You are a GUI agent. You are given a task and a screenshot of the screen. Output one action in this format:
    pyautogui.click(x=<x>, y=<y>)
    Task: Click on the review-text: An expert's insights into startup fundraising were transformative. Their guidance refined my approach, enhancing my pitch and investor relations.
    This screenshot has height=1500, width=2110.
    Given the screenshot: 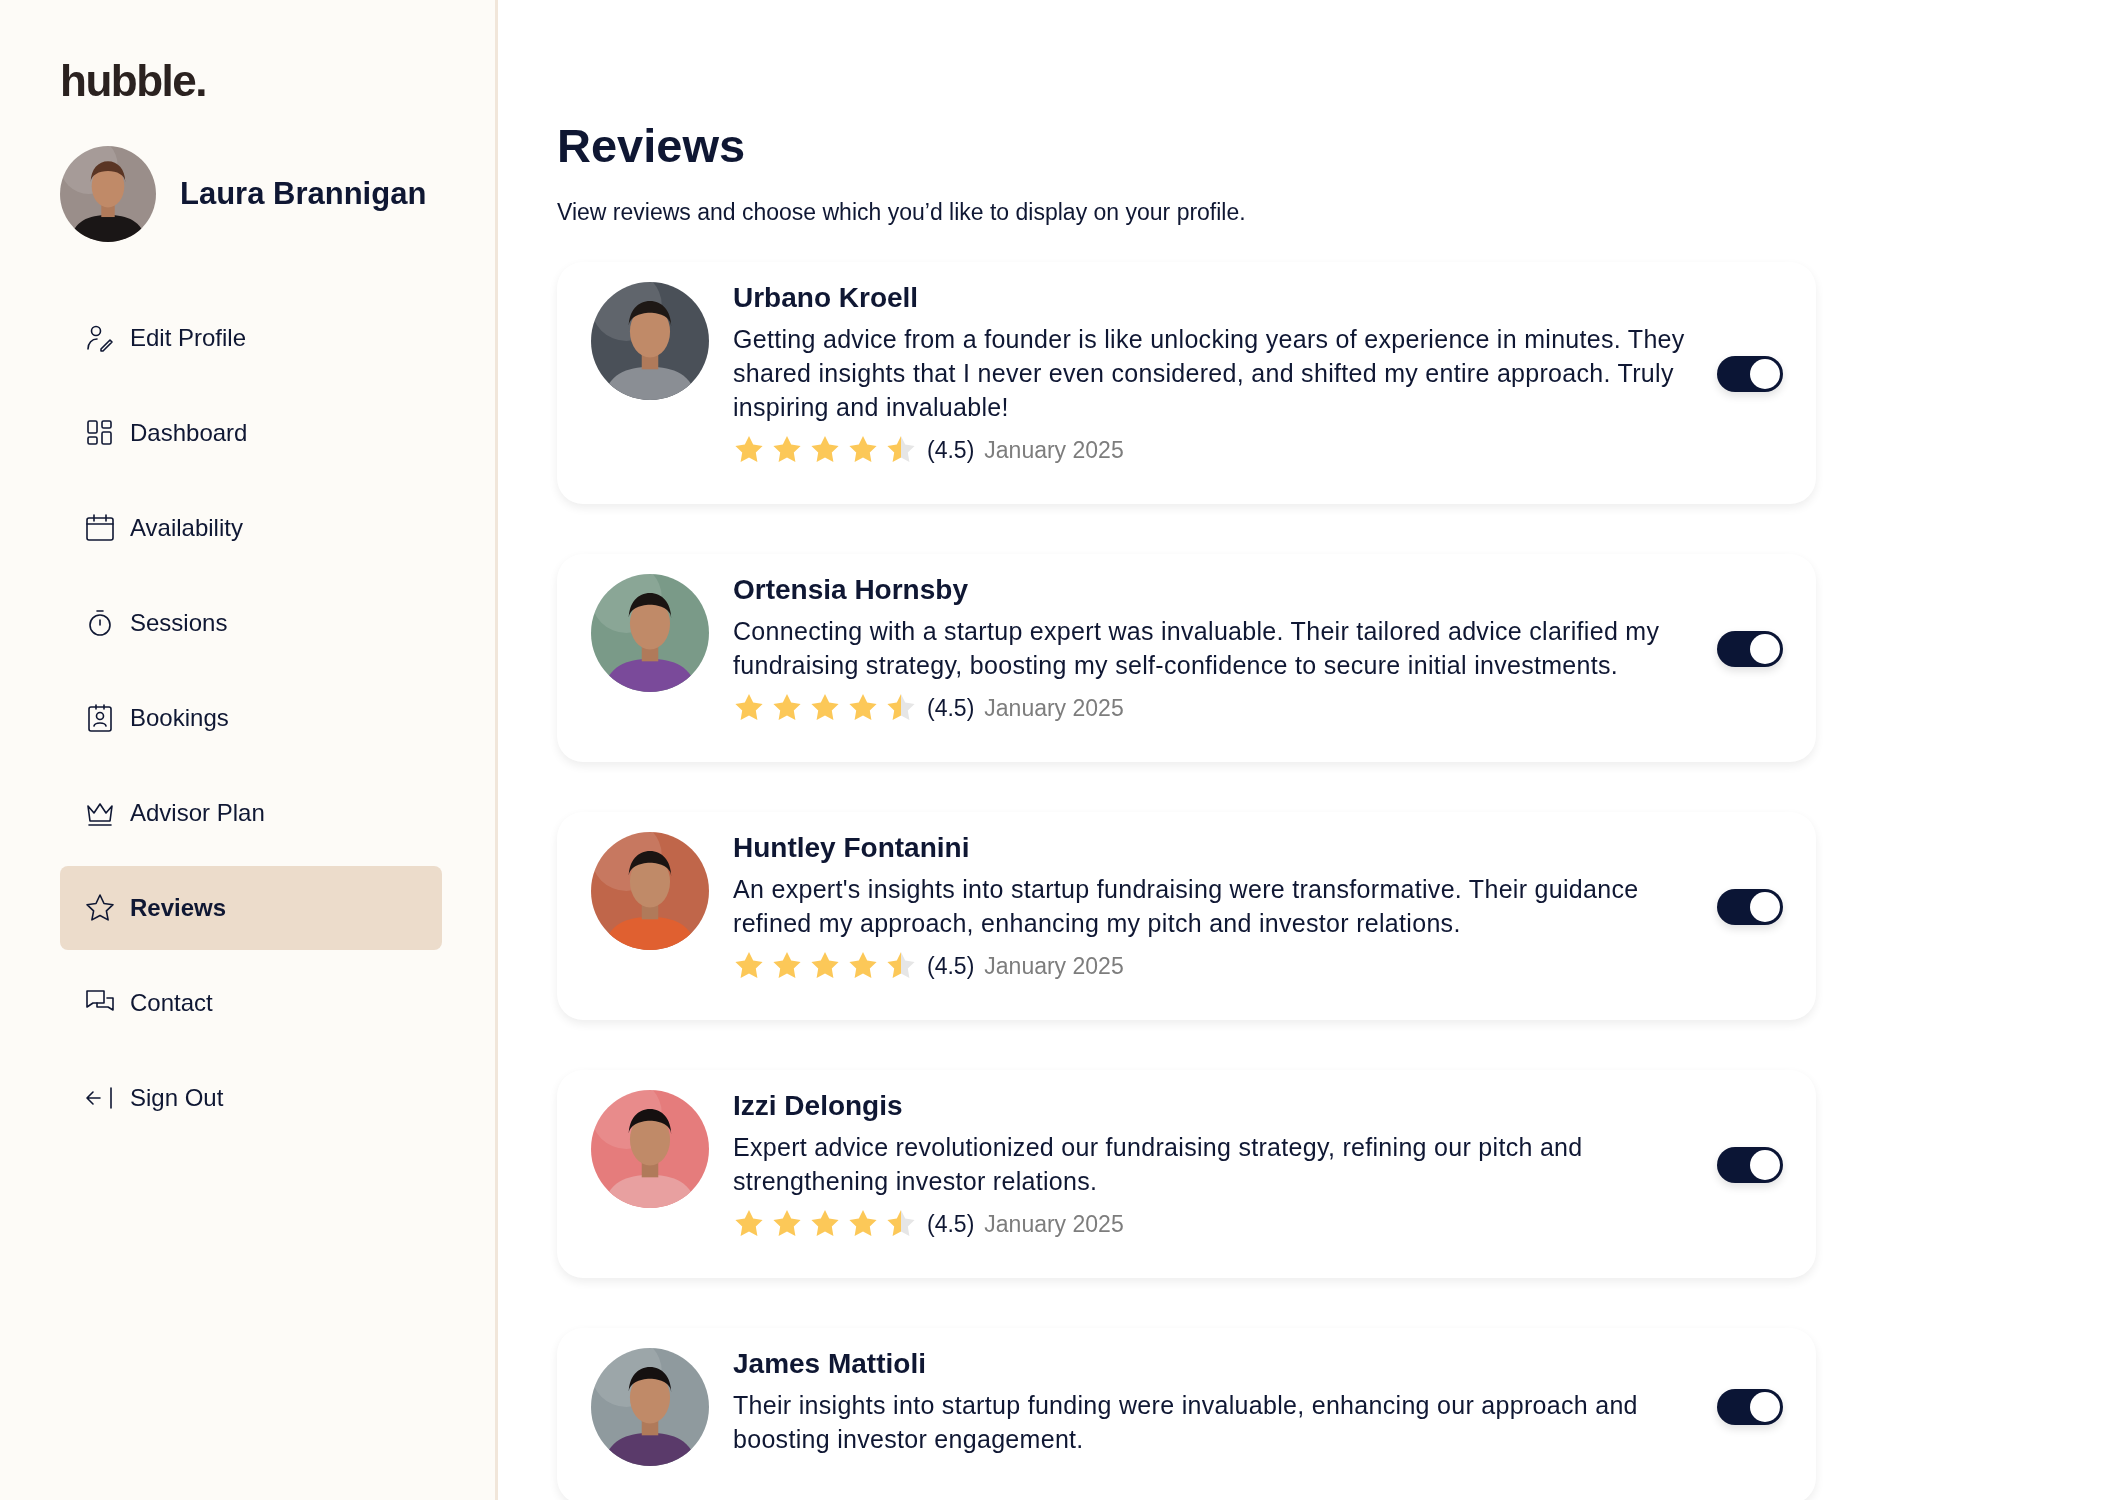 What is the action you would take?
    pyautogui.click(x=1186, y=906)
    